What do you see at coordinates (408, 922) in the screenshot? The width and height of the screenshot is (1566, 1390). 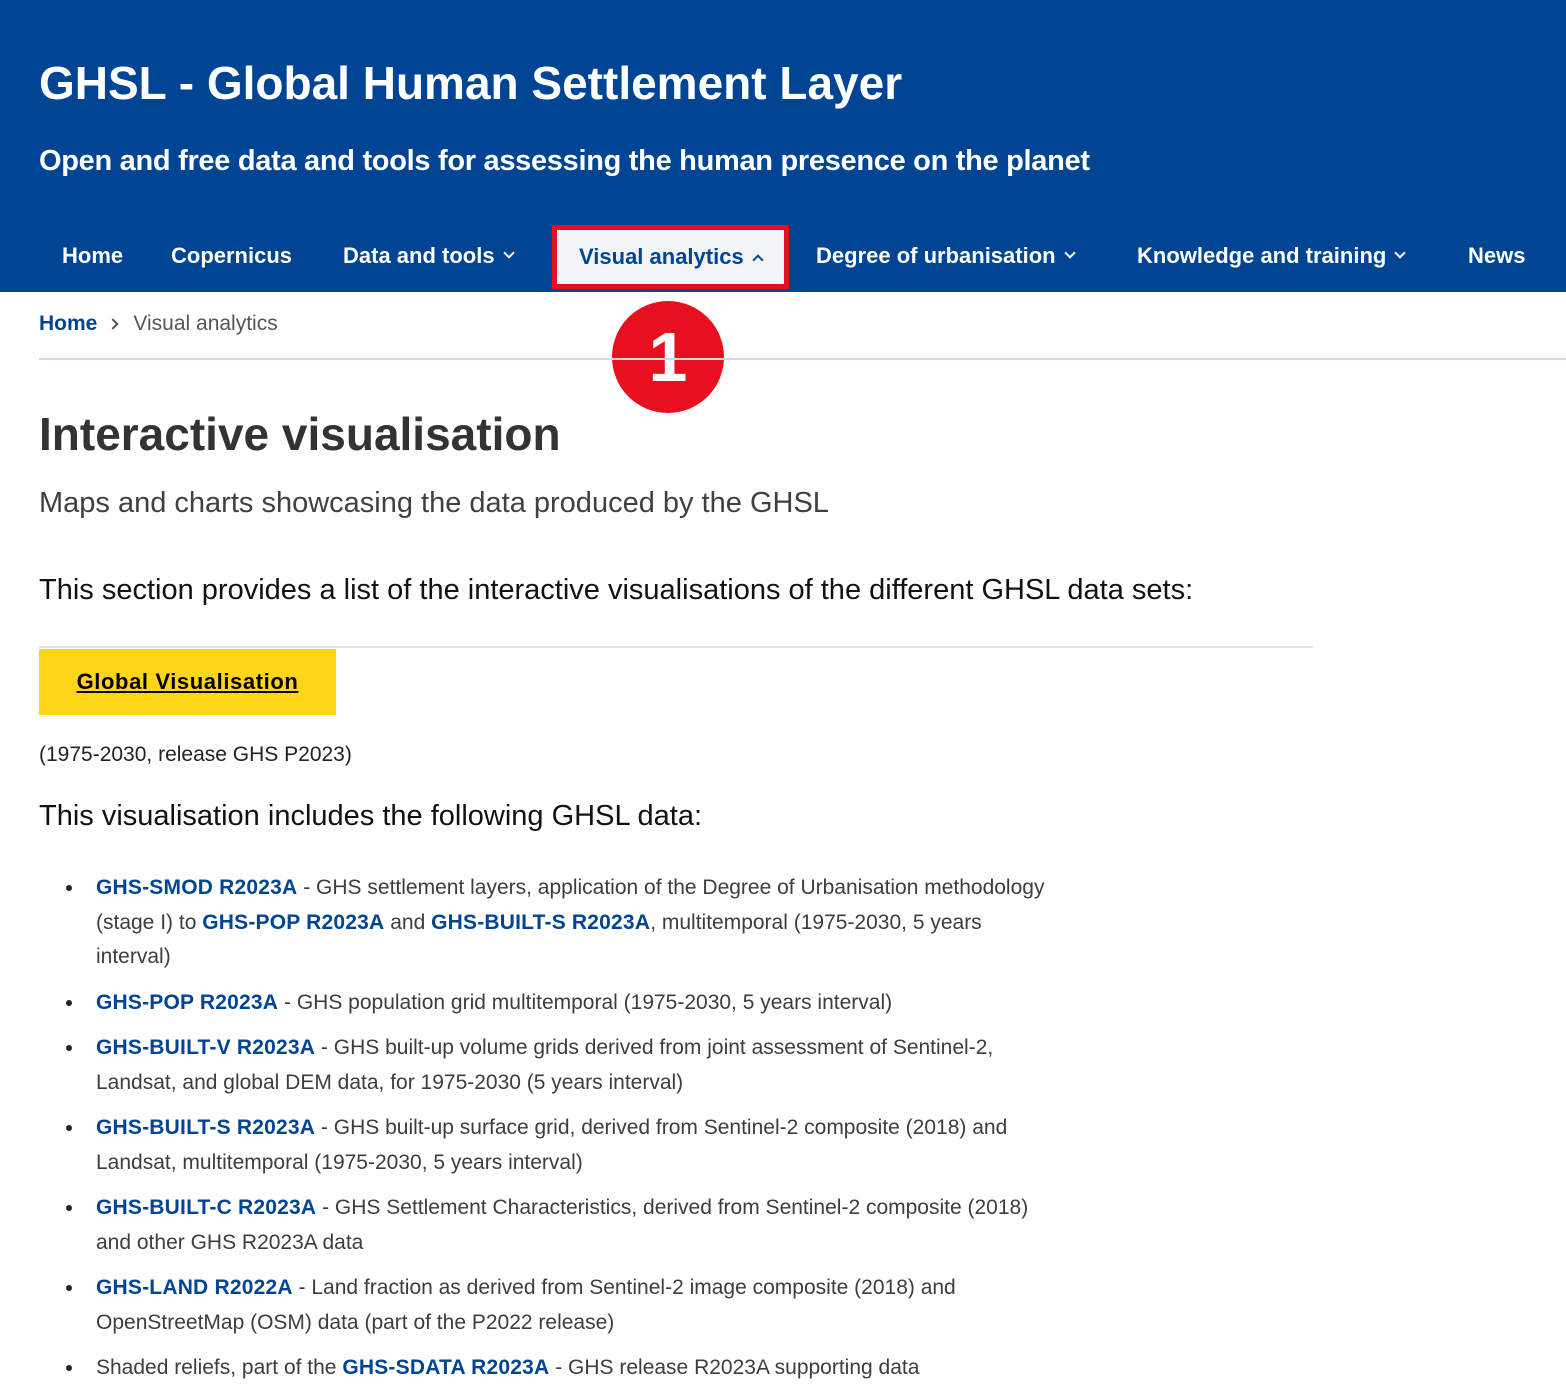 I see `list-item-text: and` at bounding box center [408, 922].